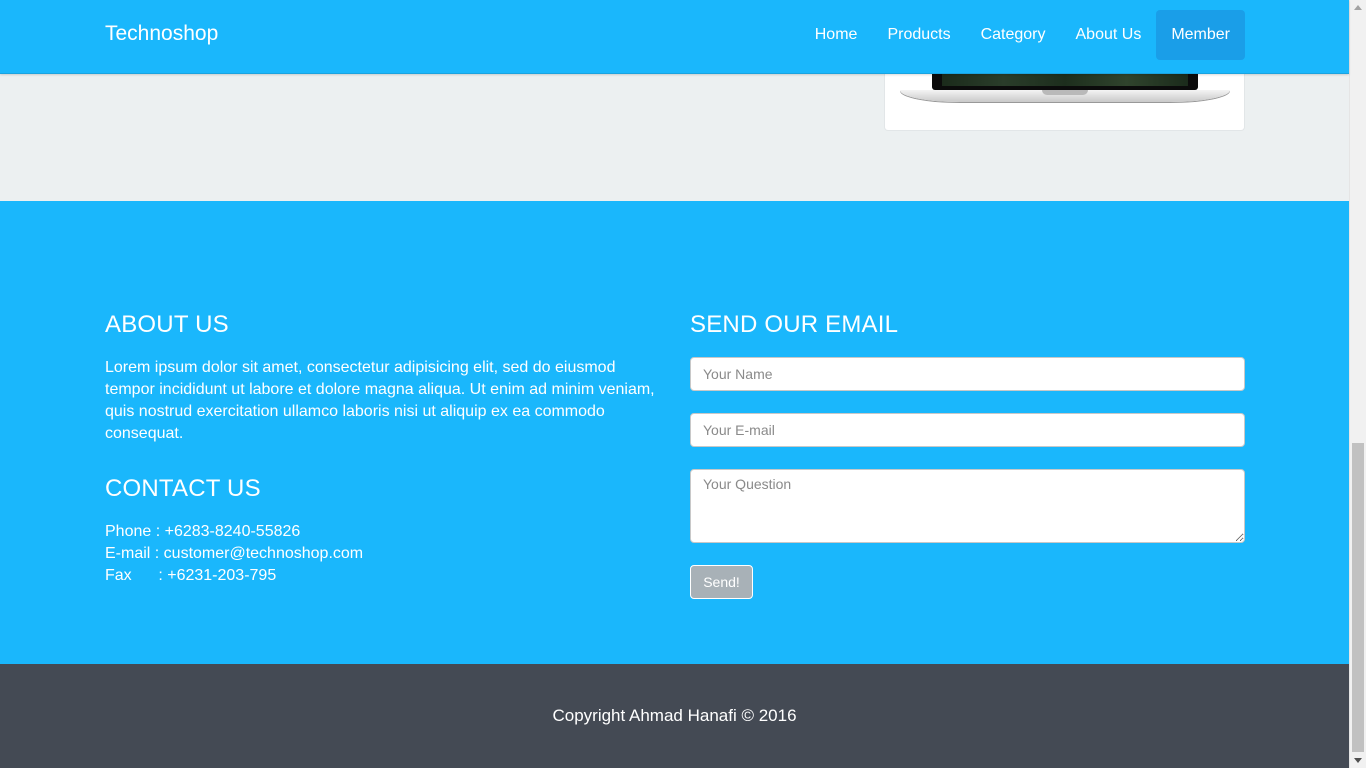 Image resolution: width=1366 pixels, height=768 pixels. Describe the element at coordinates (967, 506) in the screenshot. I see `question-textarea` at that location.